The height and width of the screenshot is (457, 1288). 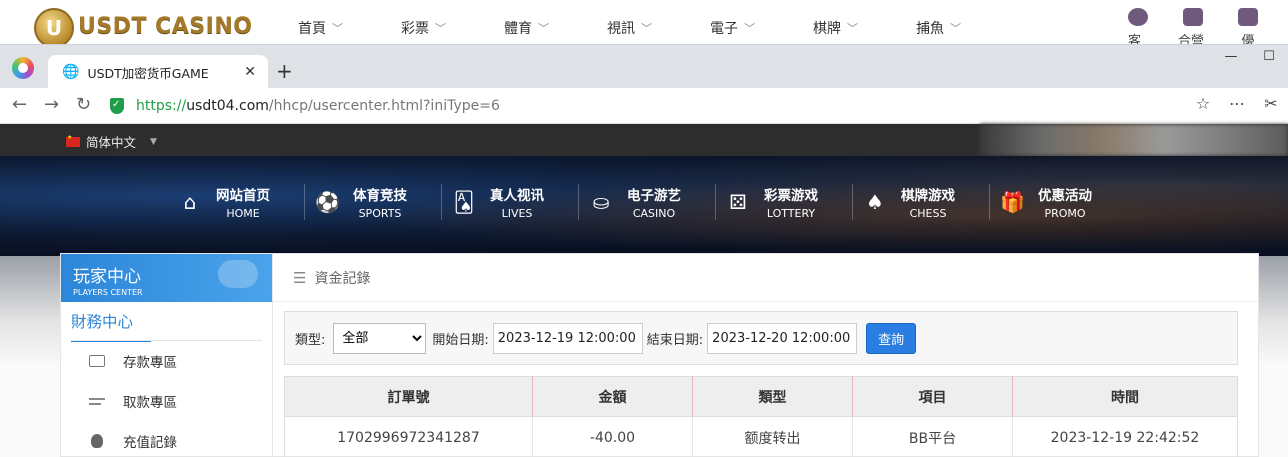 I want to click on logo-coin-icon: U, so click(x=54, y=27).